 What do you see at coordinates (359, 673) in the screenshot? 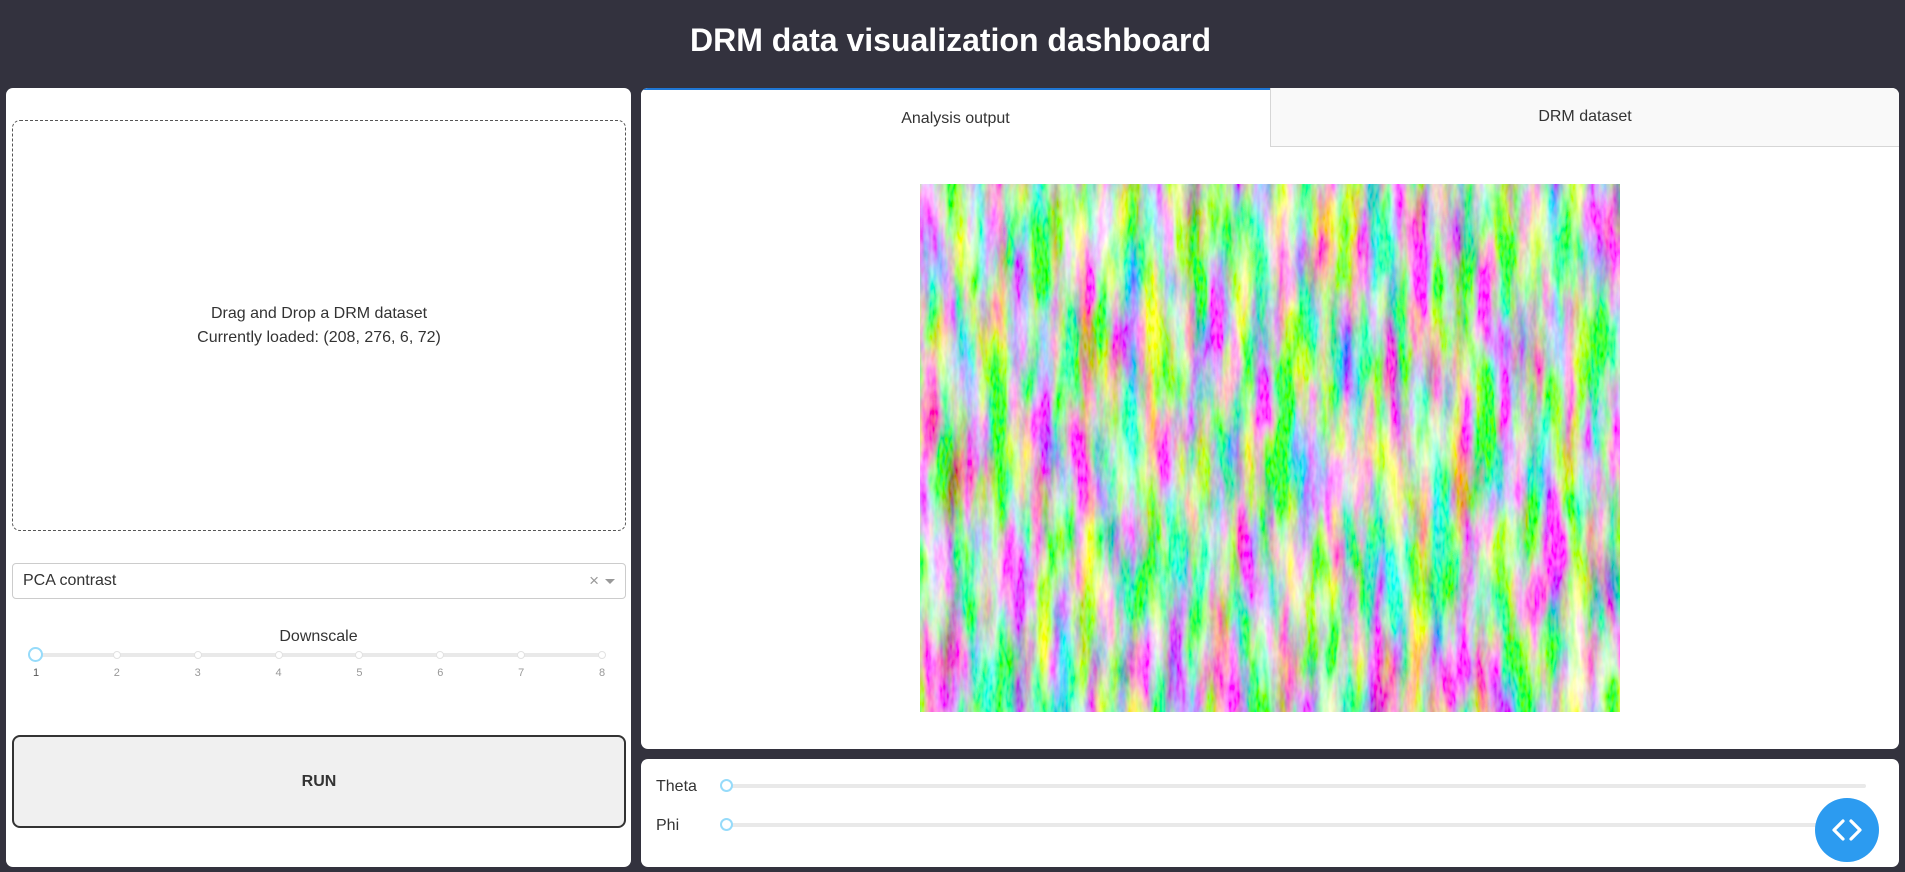
I see `downscale-mark-label: 5` at bounding box center [359, 673].